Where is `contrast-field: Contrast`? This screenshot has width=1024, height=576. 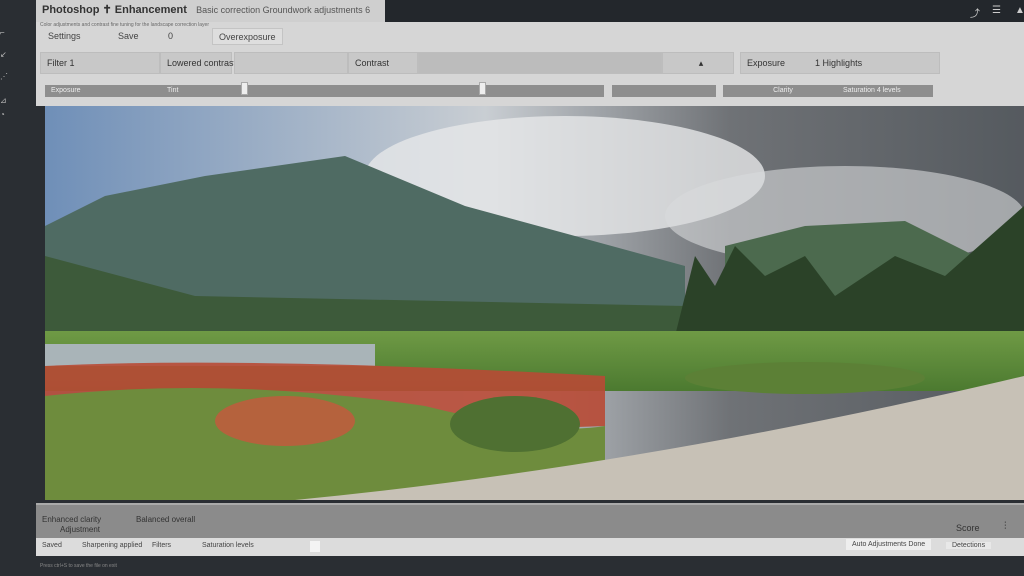
contrast-field: Contrast is located at coordinates (383, 63).